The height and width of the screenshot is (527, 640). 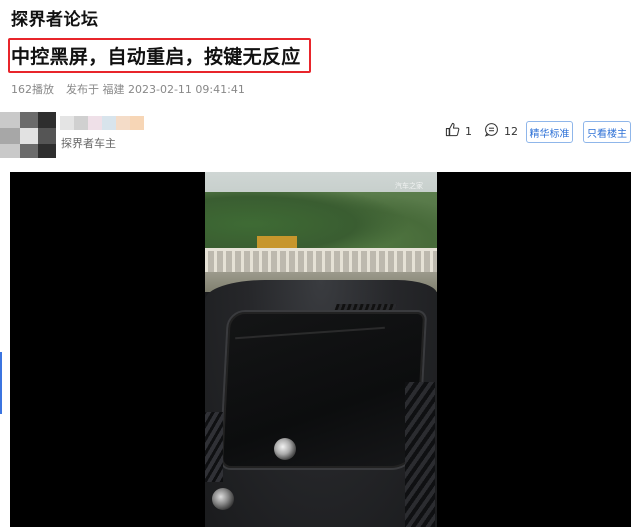 I want to click on avatar, so click(x=28, y=135).